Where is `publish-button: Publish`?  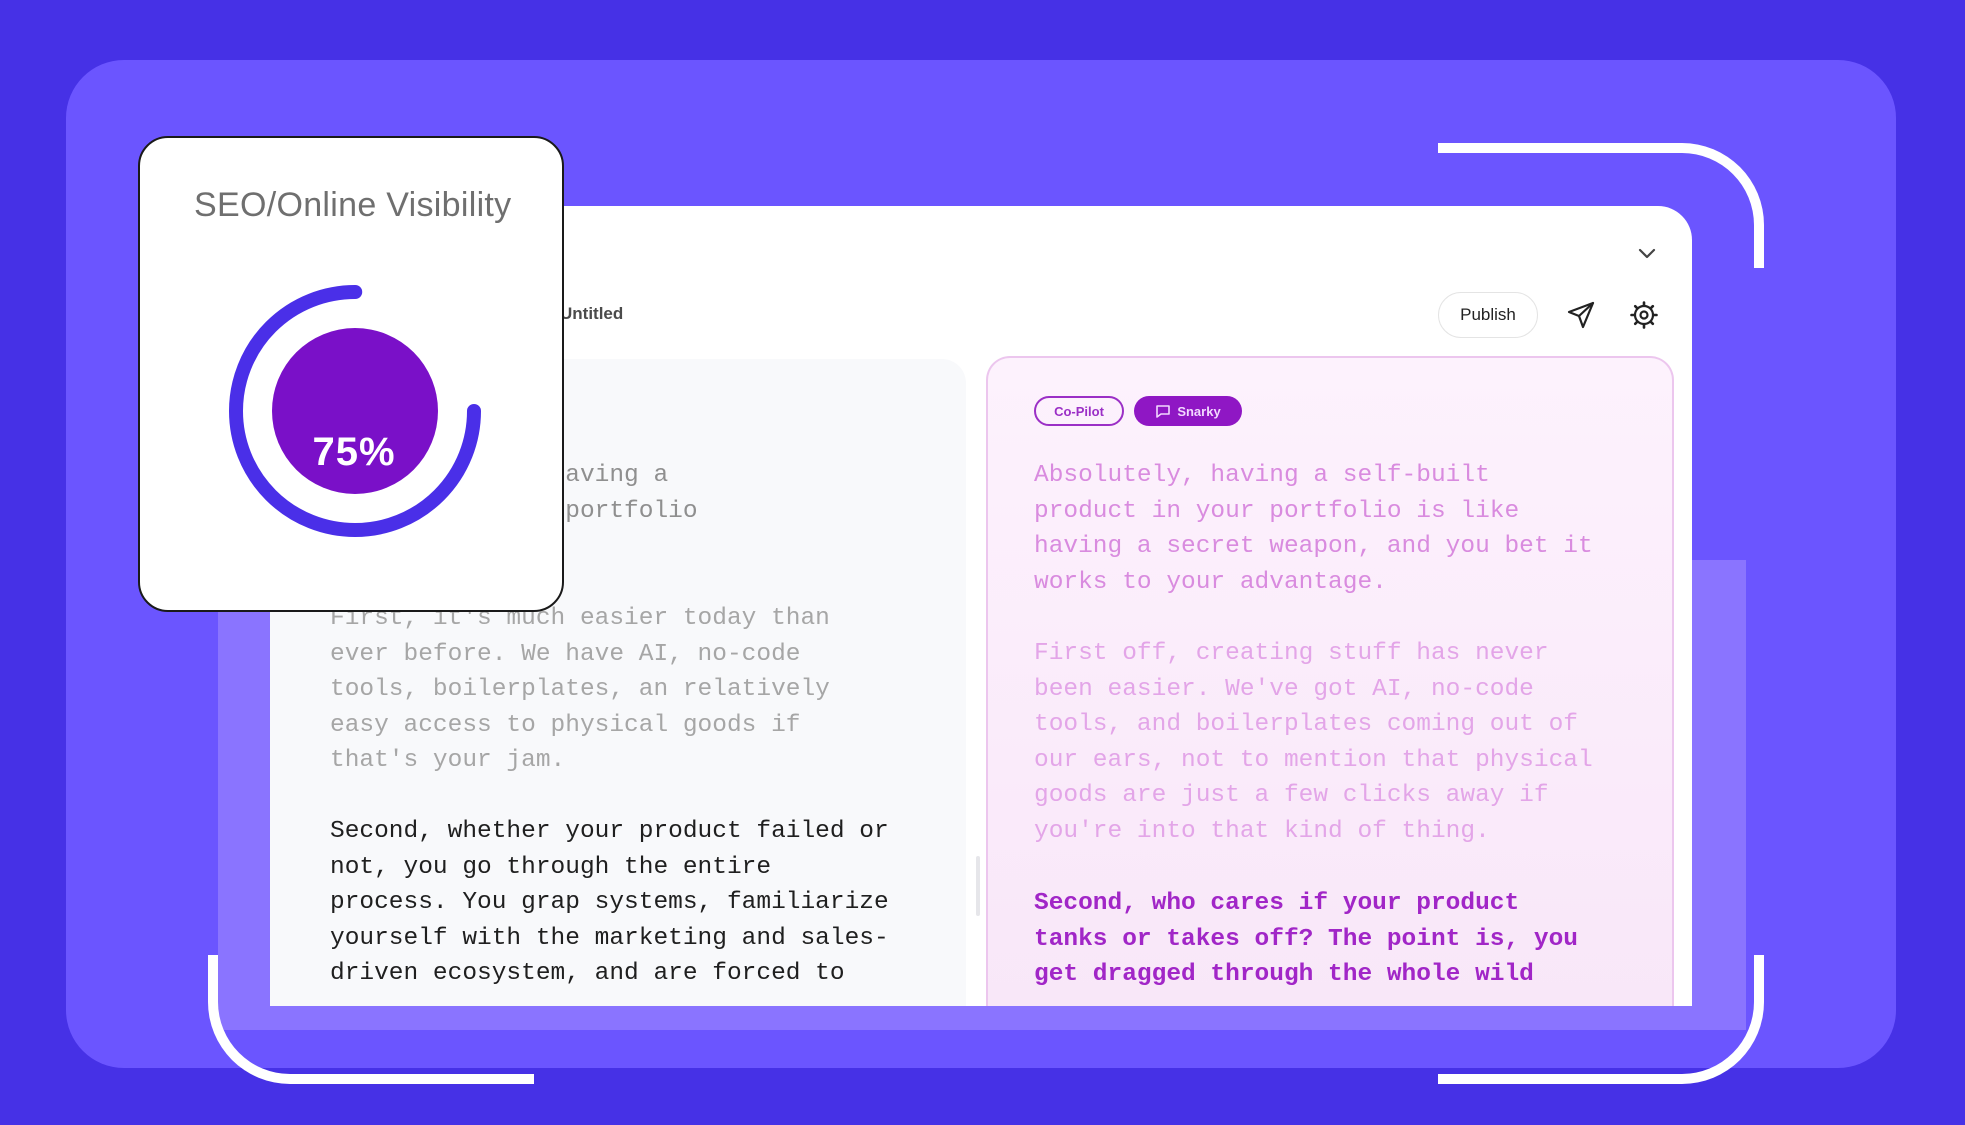
publish-button: Publish is located at coordinates (1488, 315).